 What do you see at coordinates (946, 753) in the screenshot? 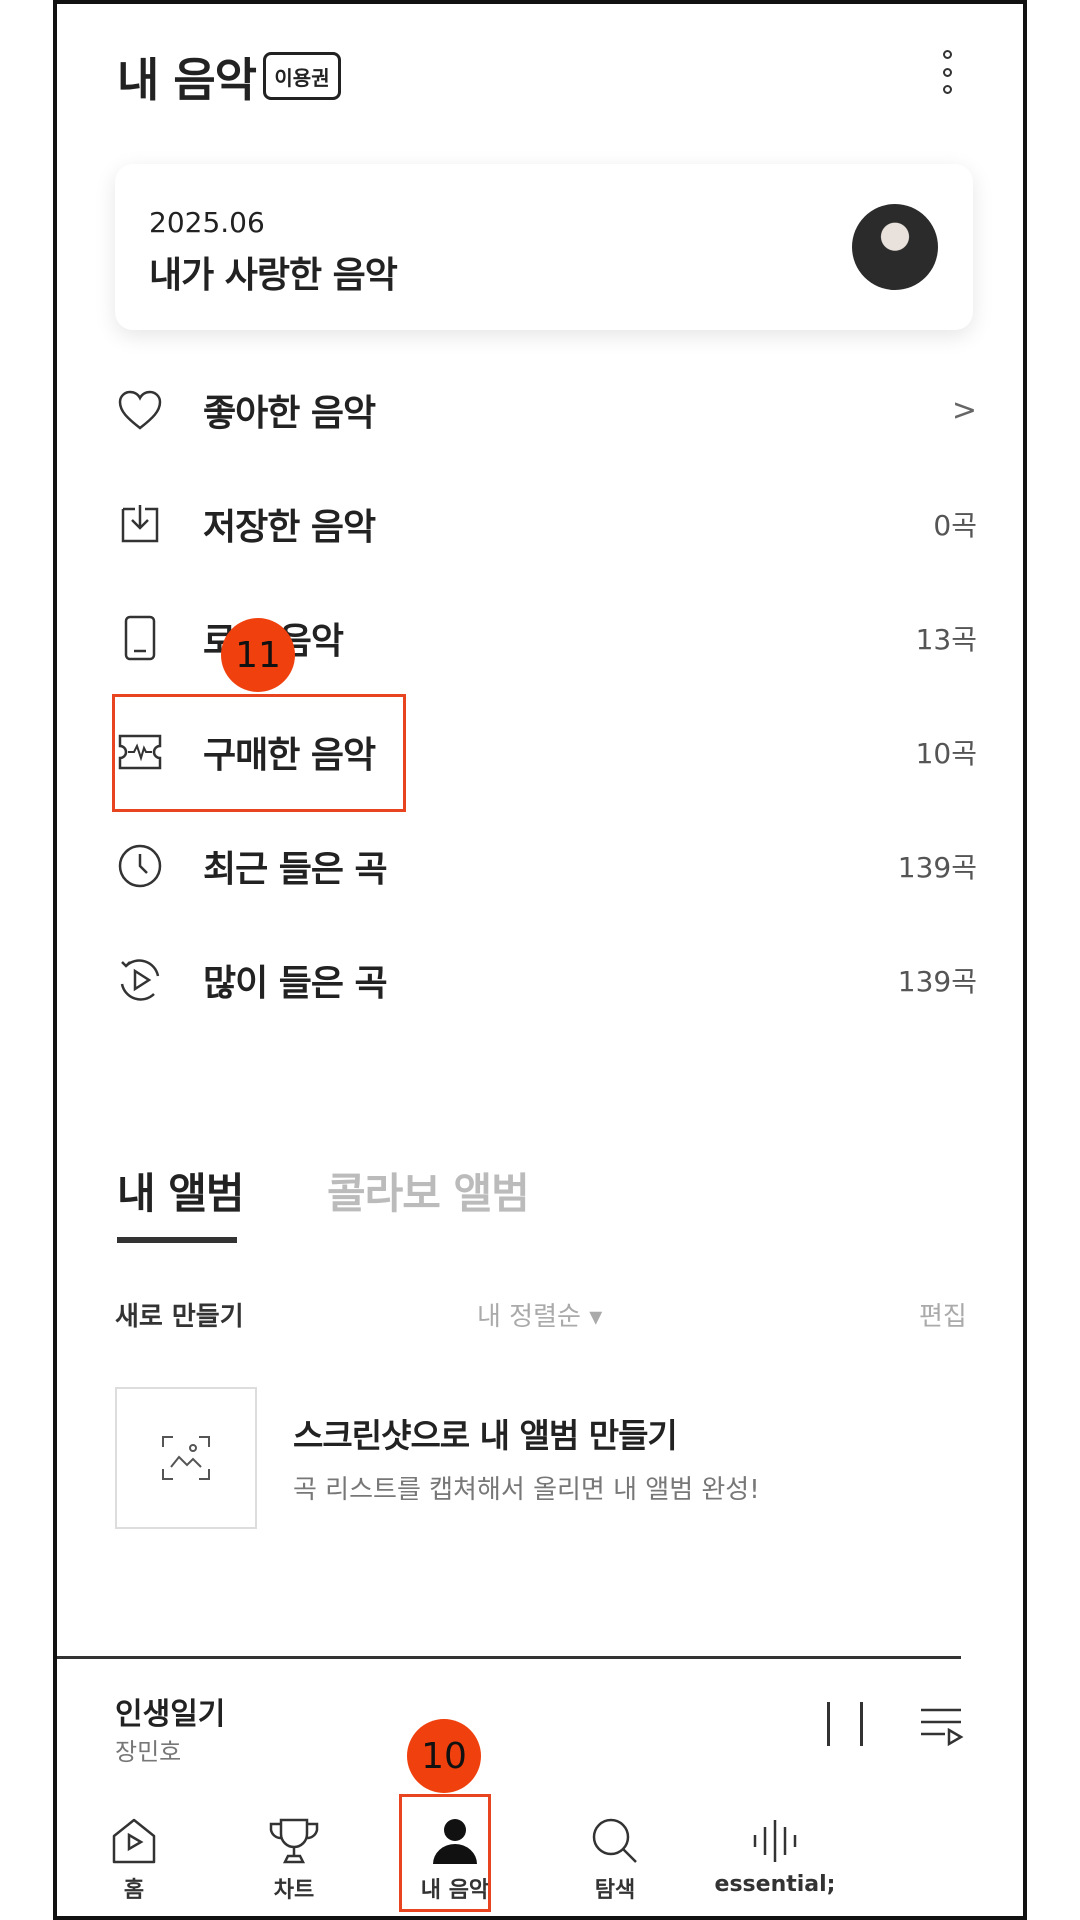
I see `list-item-count: 10곡` at bounding box center [946, 753].